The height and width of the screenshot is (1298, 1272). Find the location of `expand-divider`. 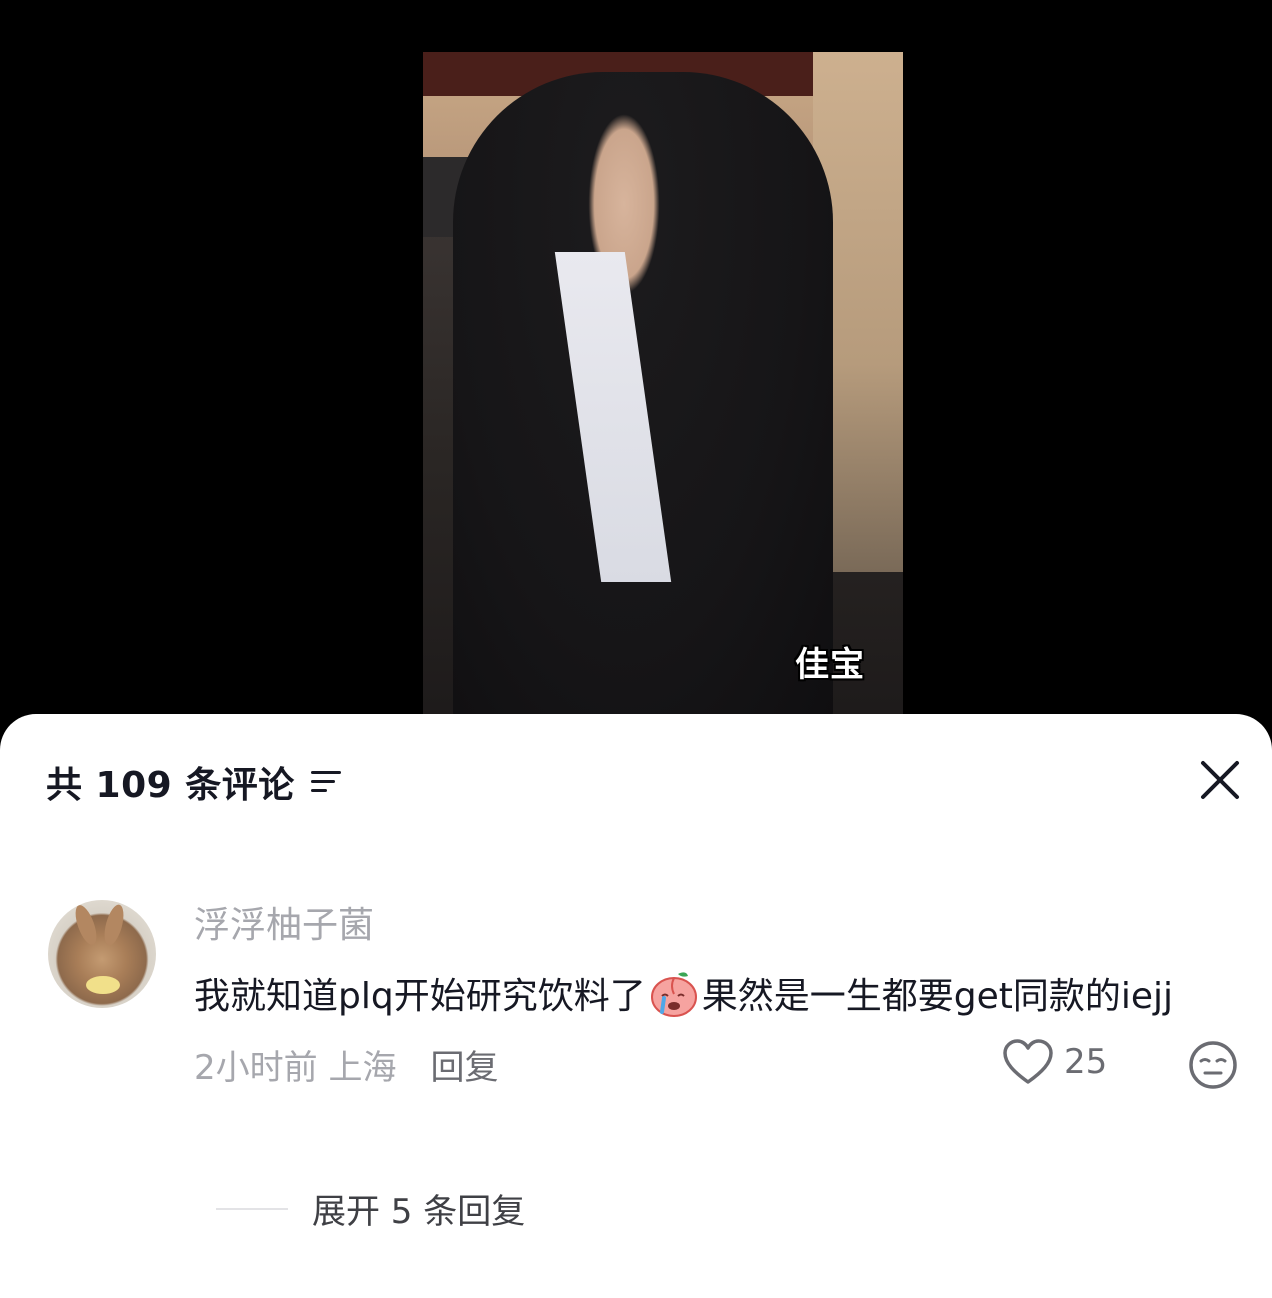

expand-divider is located at coordinates (252, 1208).